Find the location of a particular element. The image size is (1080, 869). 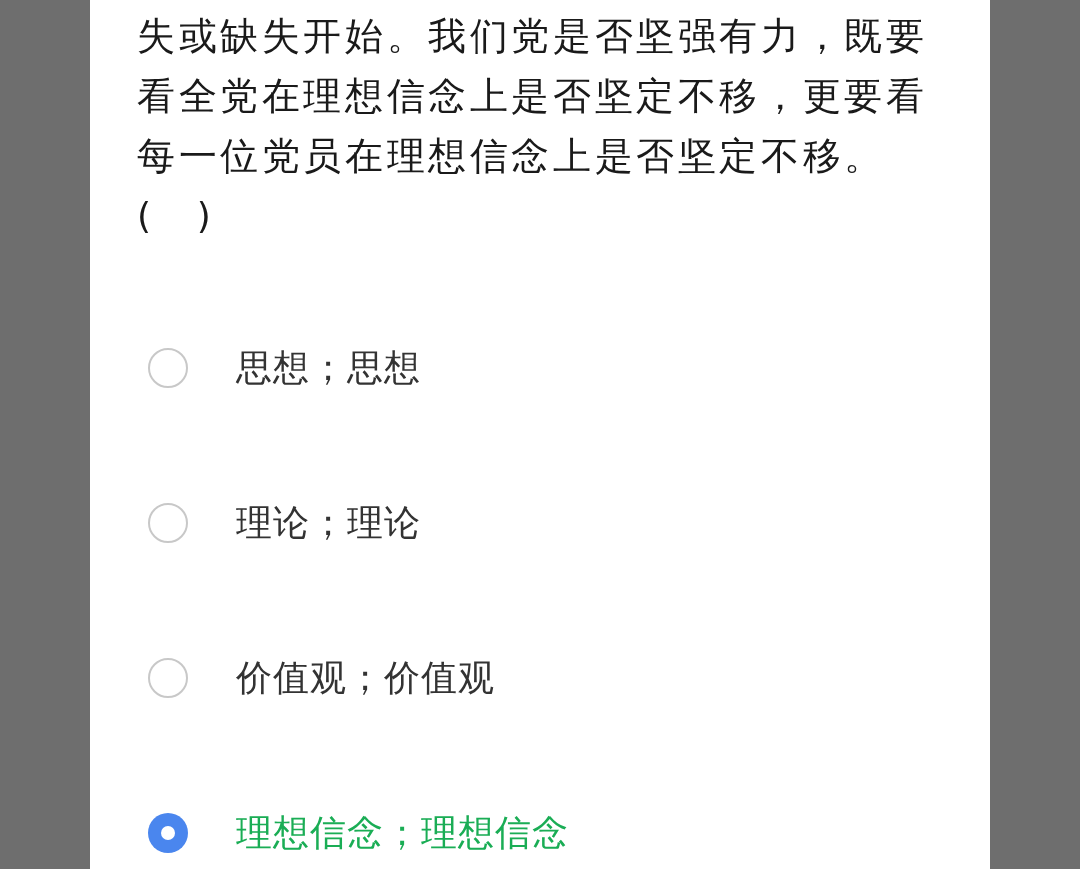

question-text: 失或缺失开始。我们党是否坚强有力，既要看全党在理想信念上是否坚定不移，更要看每一位党员在理想信念上是否坚定不移。 is located at coordinates (533, 96).